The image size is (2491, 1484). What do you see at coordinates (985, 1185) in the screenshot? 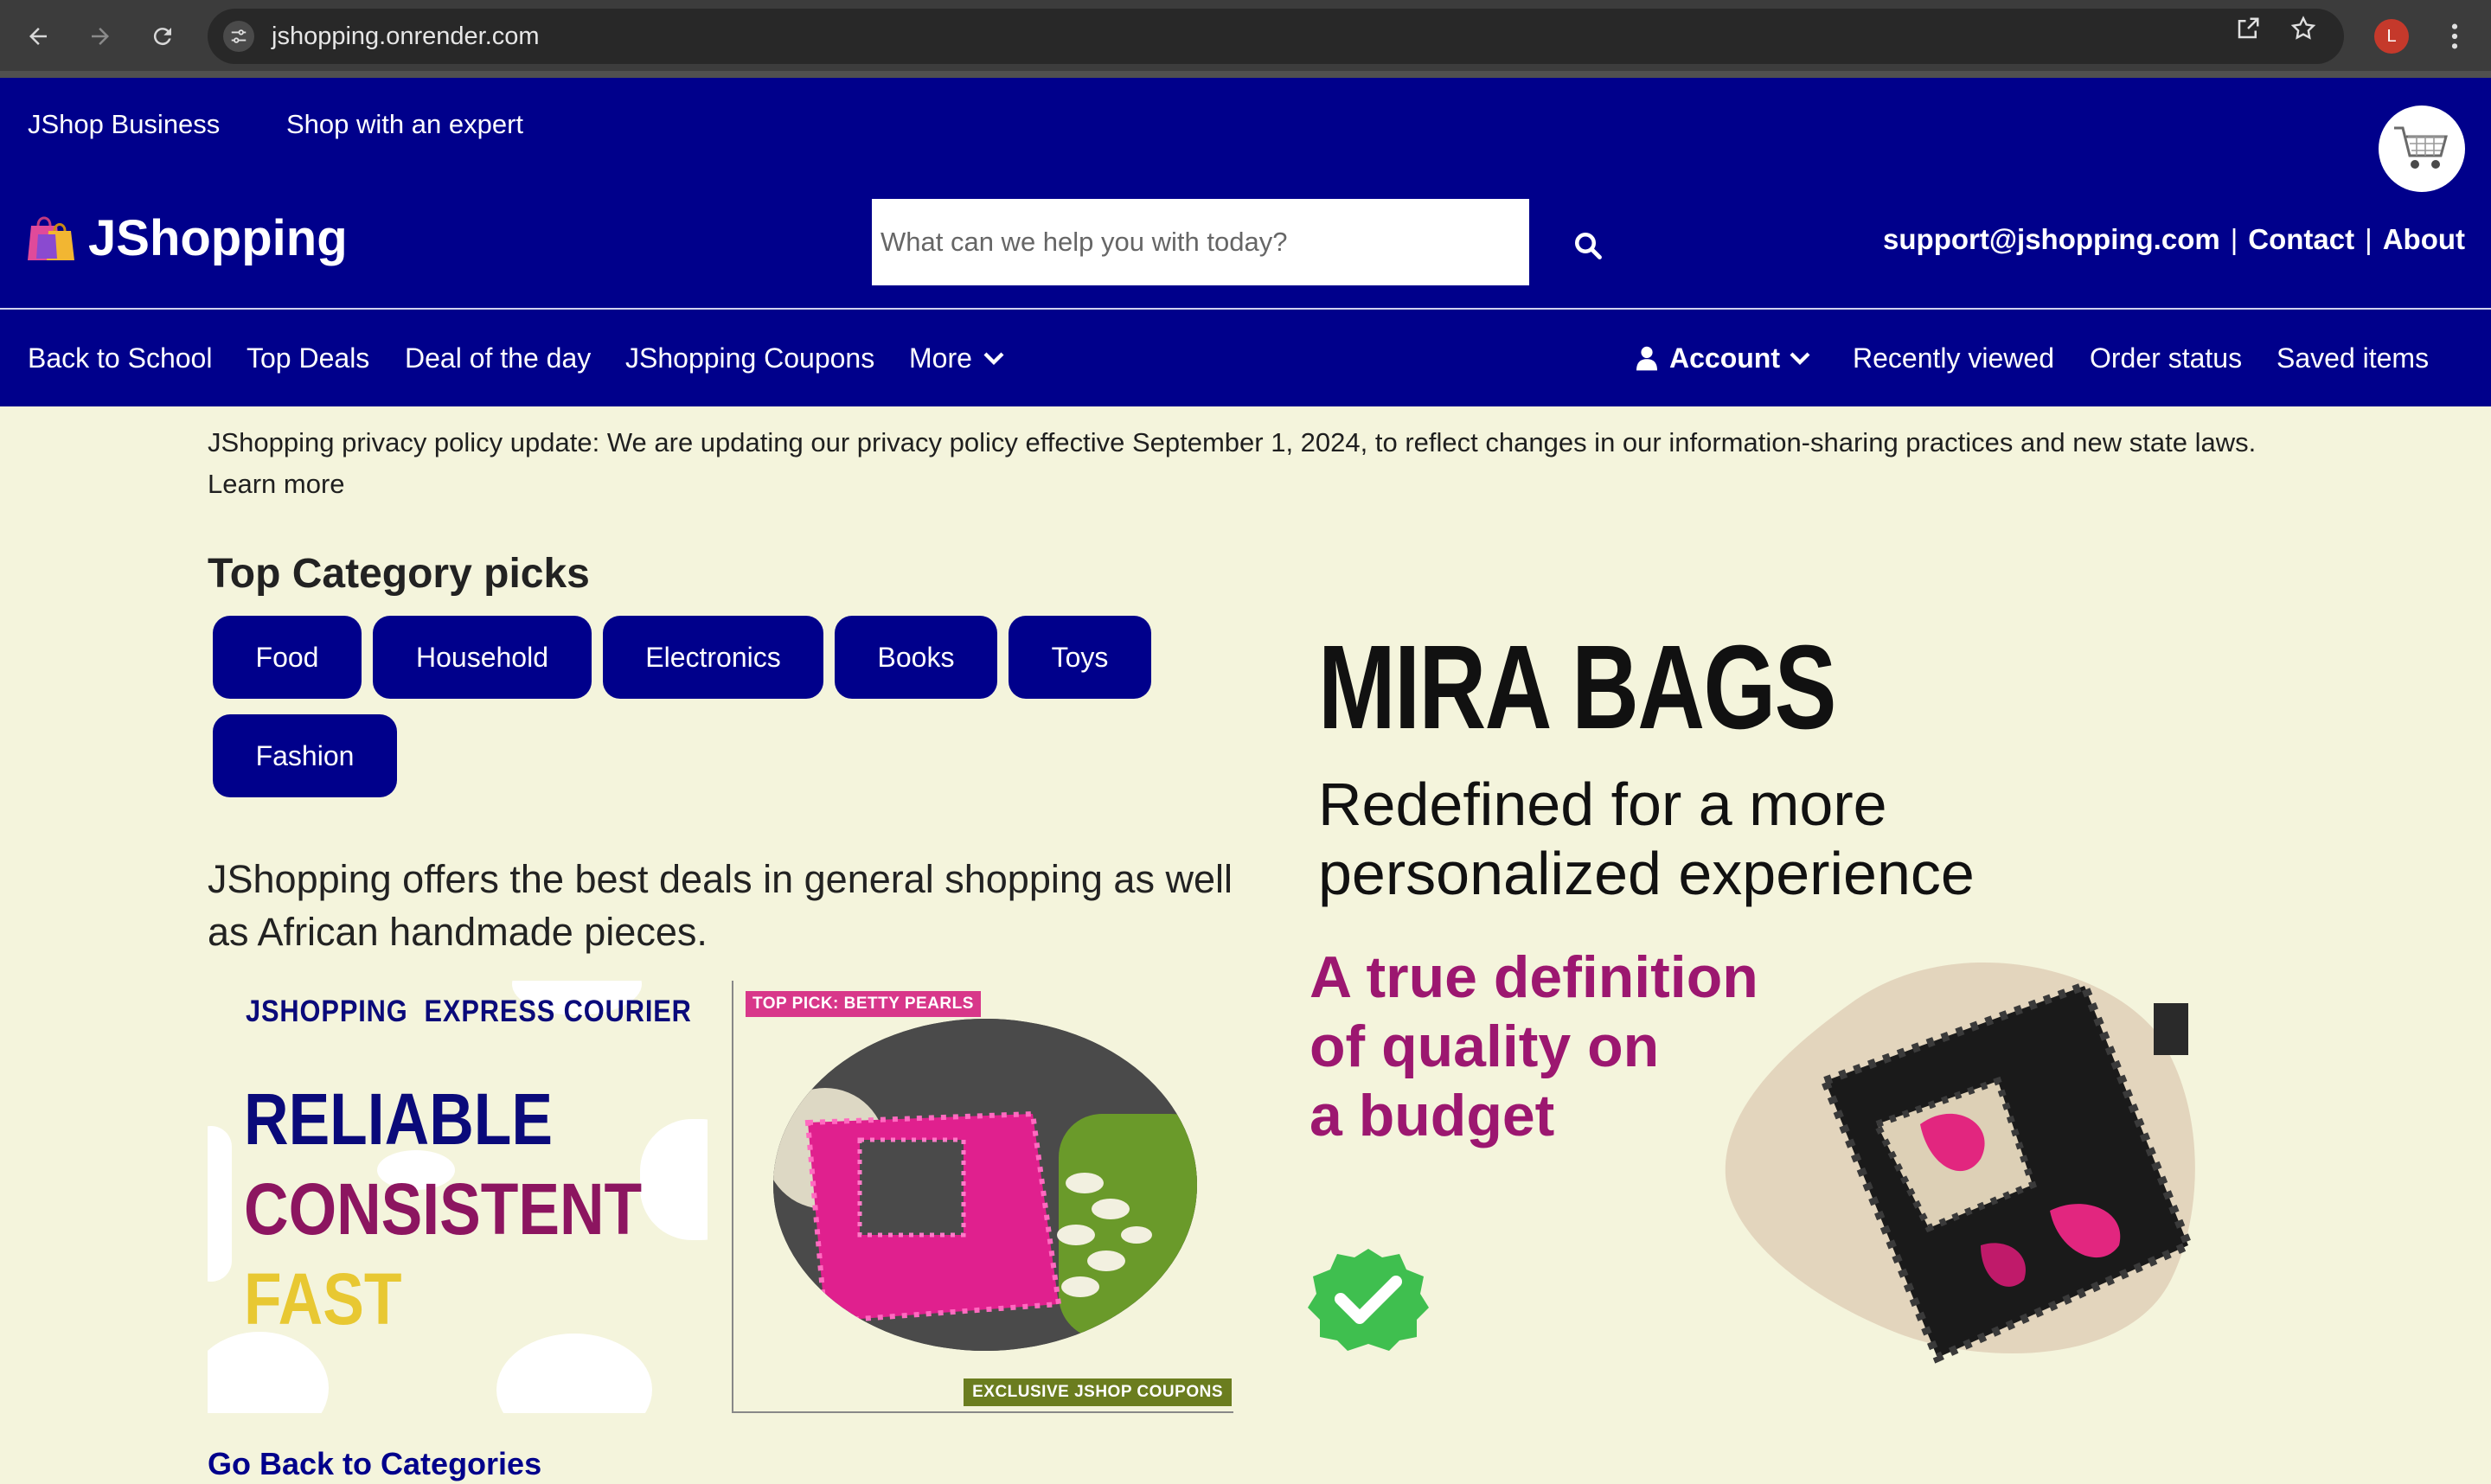
I see `beaded-bag-photo` at bounding box center [985, 1185].